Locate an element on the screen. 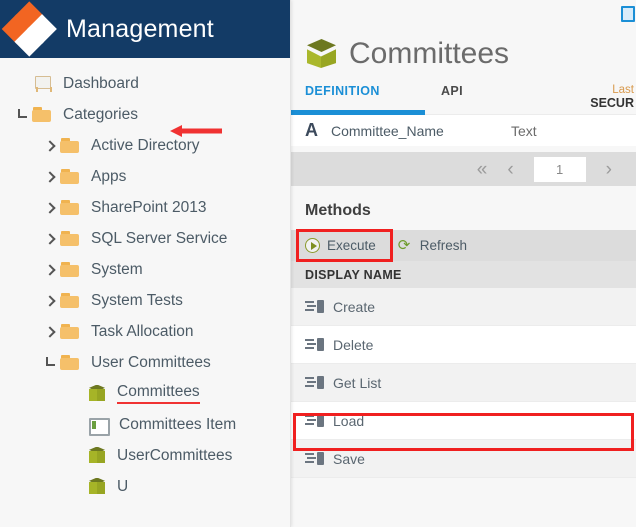 This screenshot has width=636, height=527. refresh-label: Refresh is located at coordinates (443, 245).